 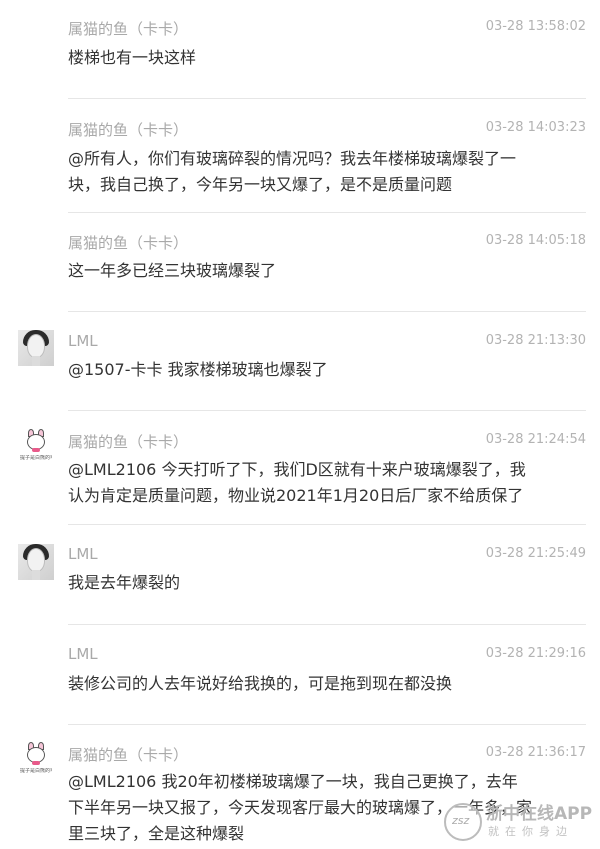 I want to click on message-line: 认为肯定是质量问题，物业说2021年1月20日后厂家不给质保了, so click(x=296, y=495).